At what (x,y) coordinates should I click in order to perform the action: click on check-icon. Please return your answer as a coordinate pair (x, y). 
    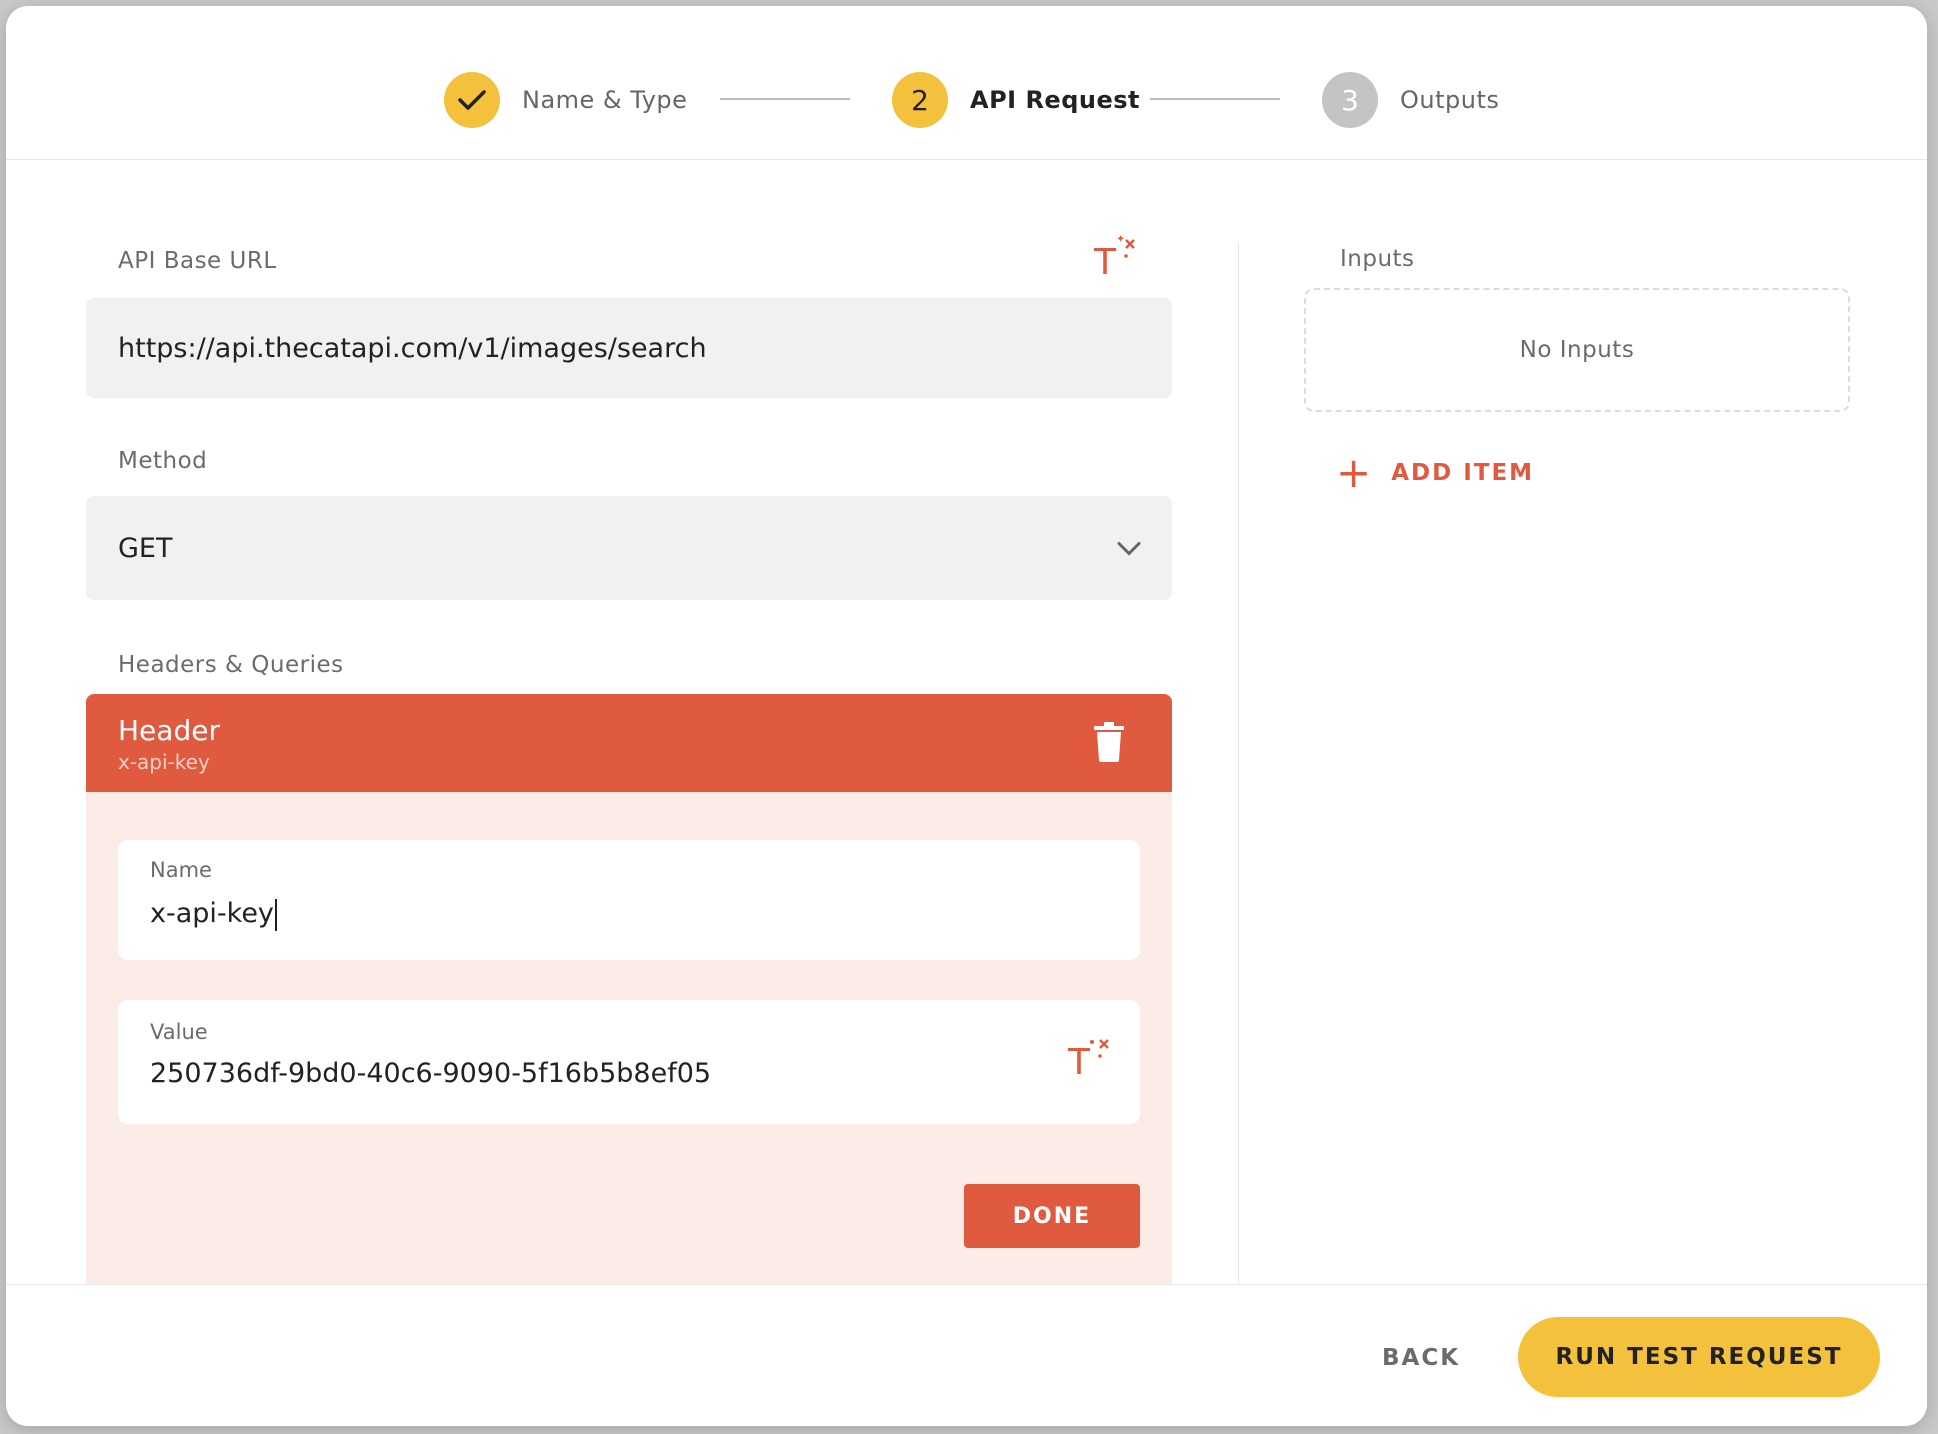
    Looking at the image, I should click on (472, 100).